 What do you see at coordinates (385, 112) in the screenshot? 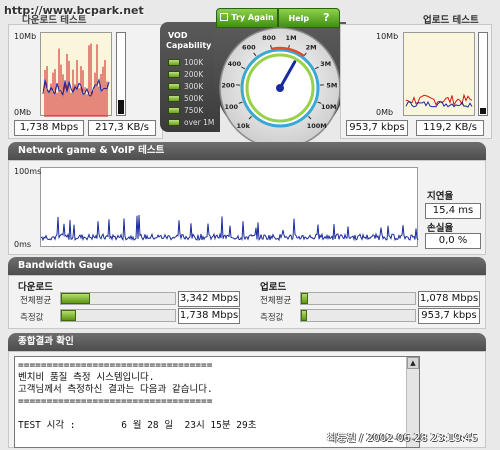
I see `upload-scale-bottom: 0Mb` at bounding box center [385, 112].